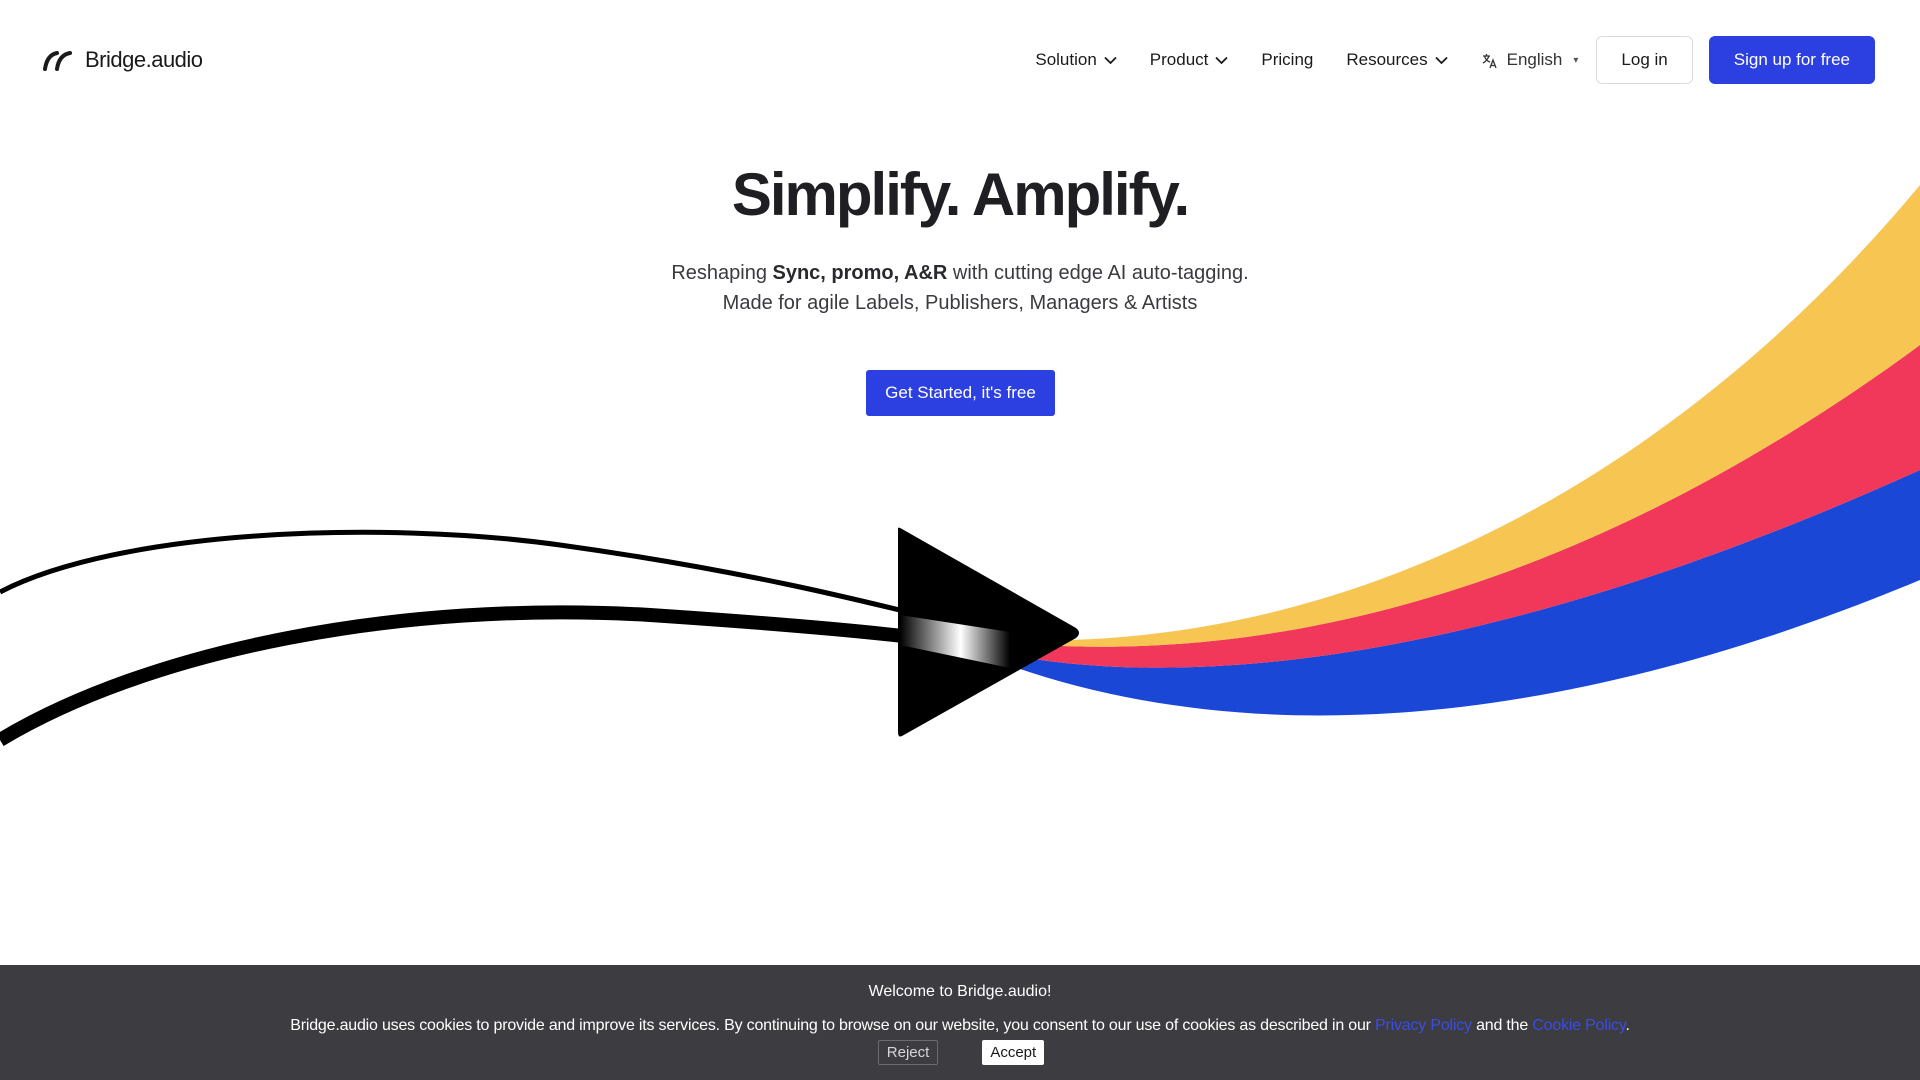  I want to click on reject-button: Reject, so click(908, 1052).